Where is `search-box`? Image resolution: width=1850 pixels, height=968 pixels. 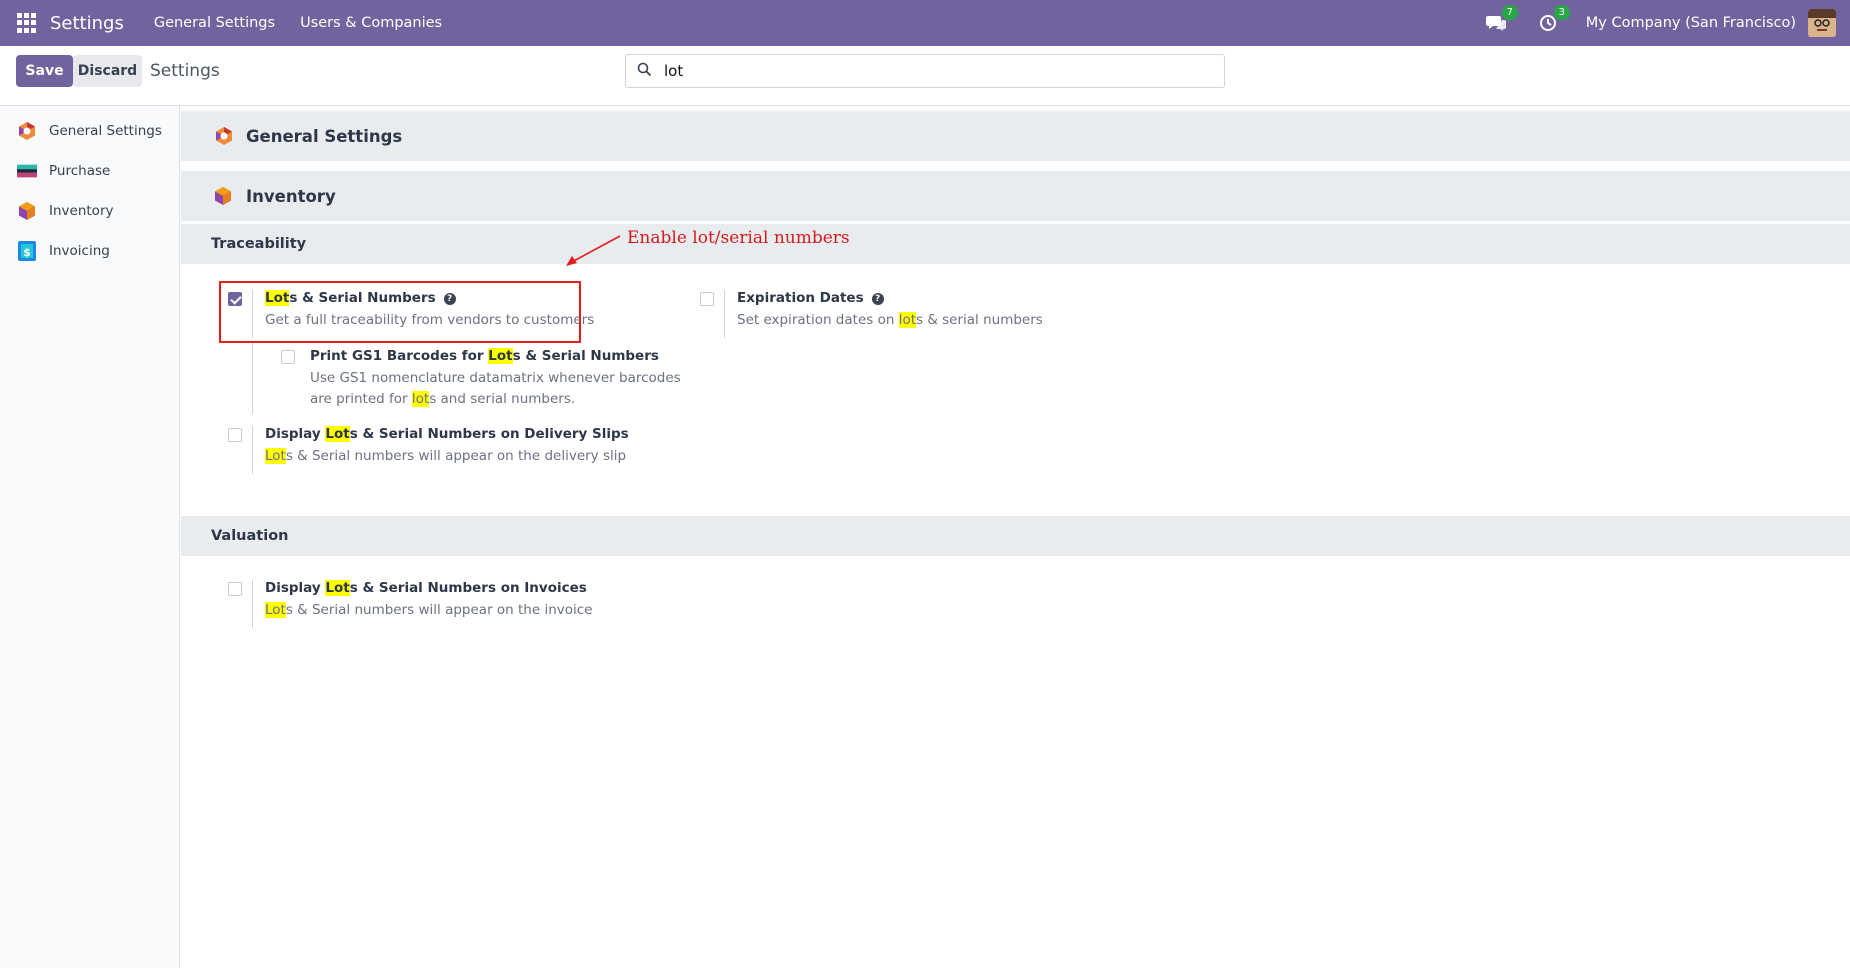
search-box is located at coordinates (925, 71).